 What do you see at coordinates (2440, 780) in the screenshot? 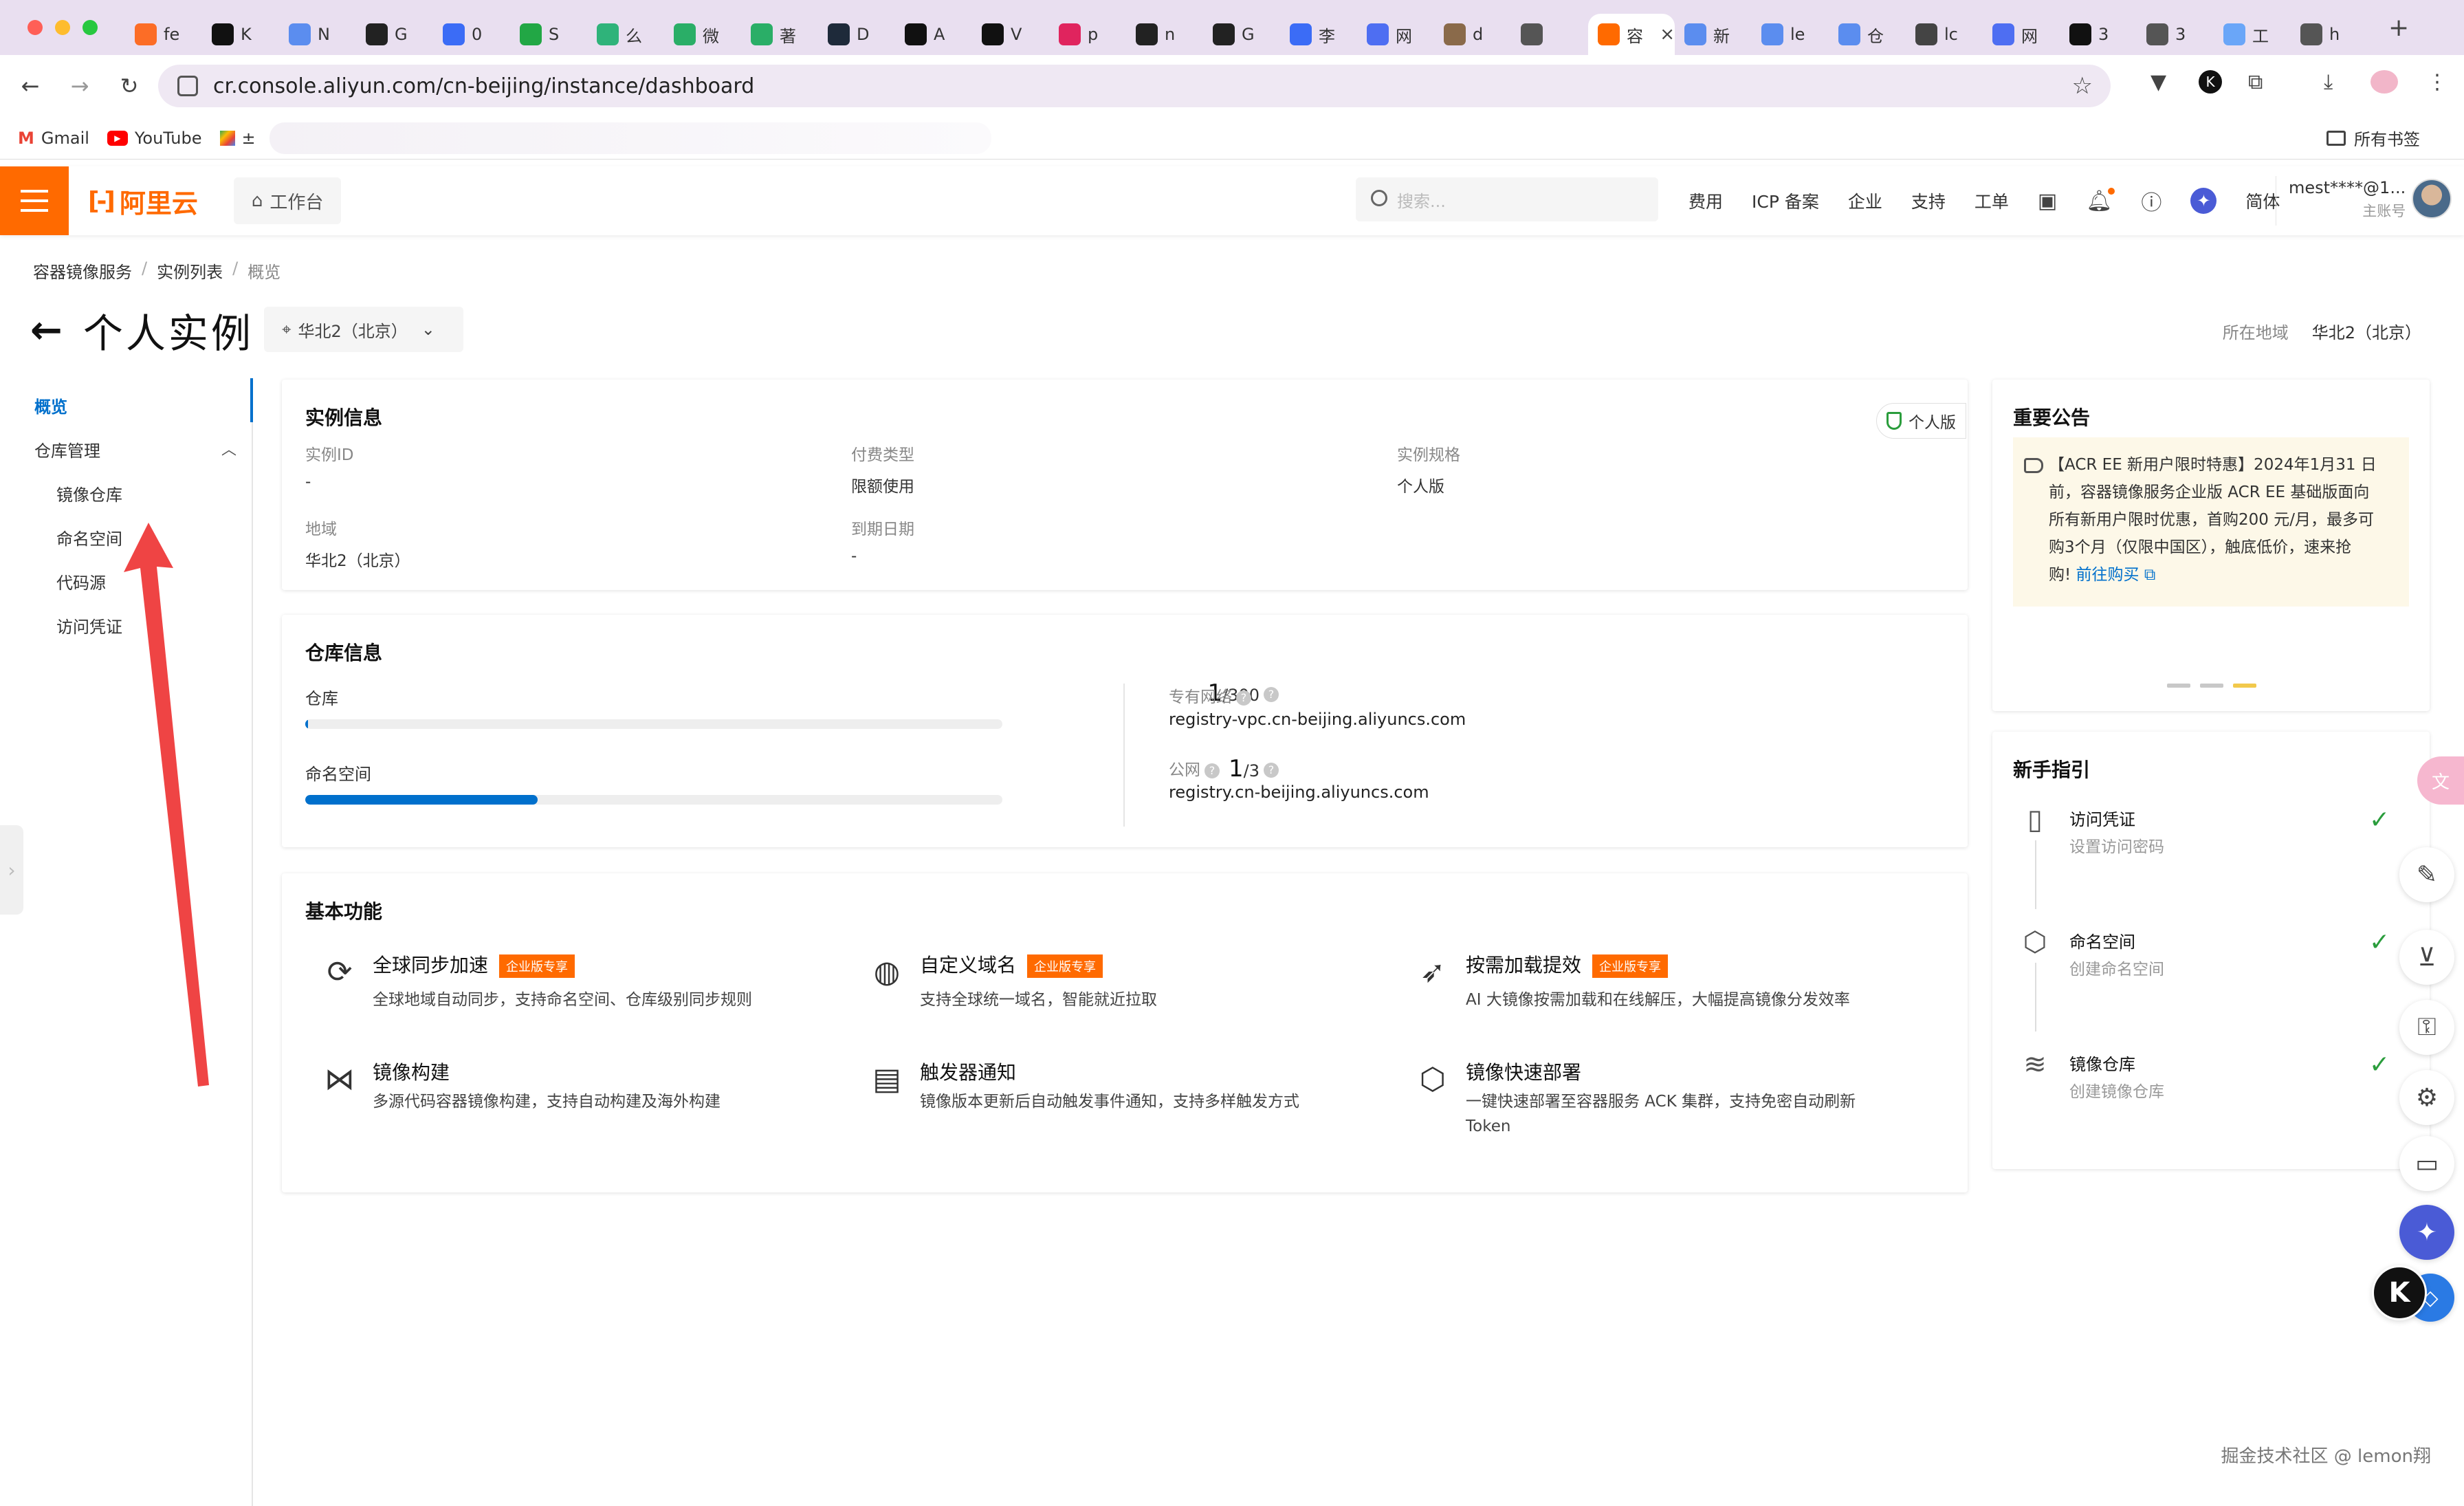
I see `translate-icon: 文` at bounding box center [2440, 780].